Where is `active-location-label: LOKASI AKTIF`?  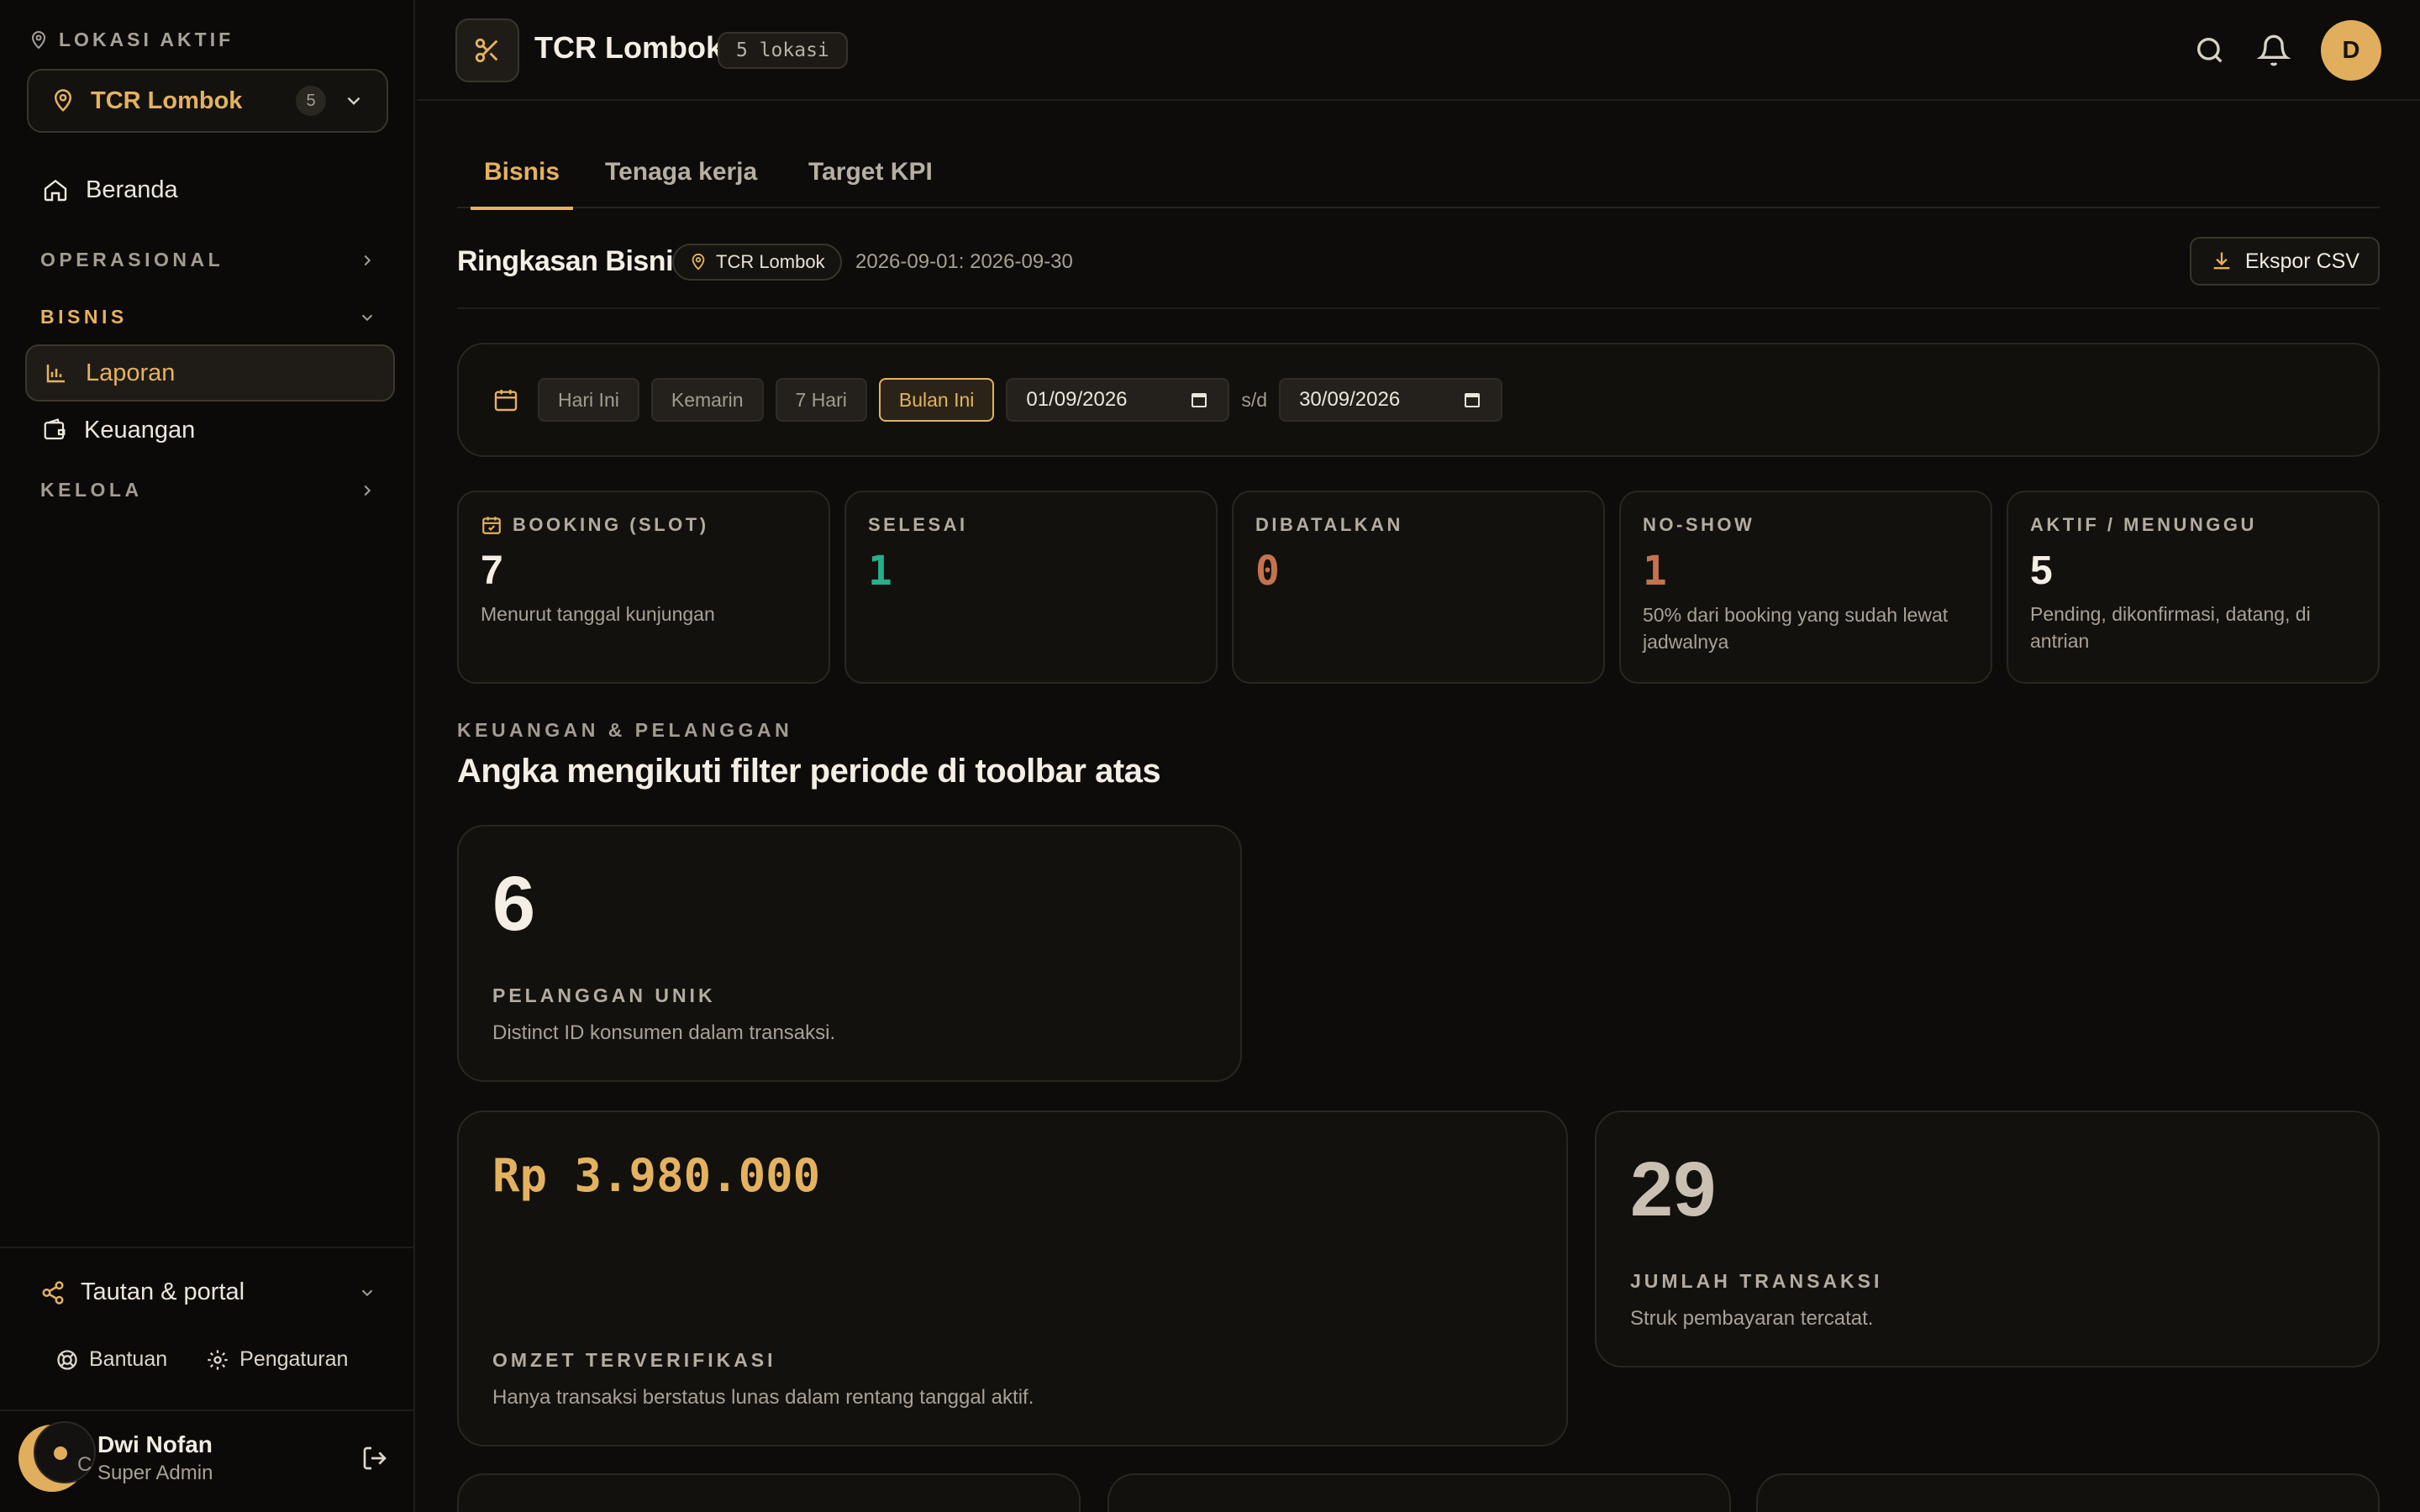
active-location-label: LOKASI AKTIF is located at coordinates (131, 40).